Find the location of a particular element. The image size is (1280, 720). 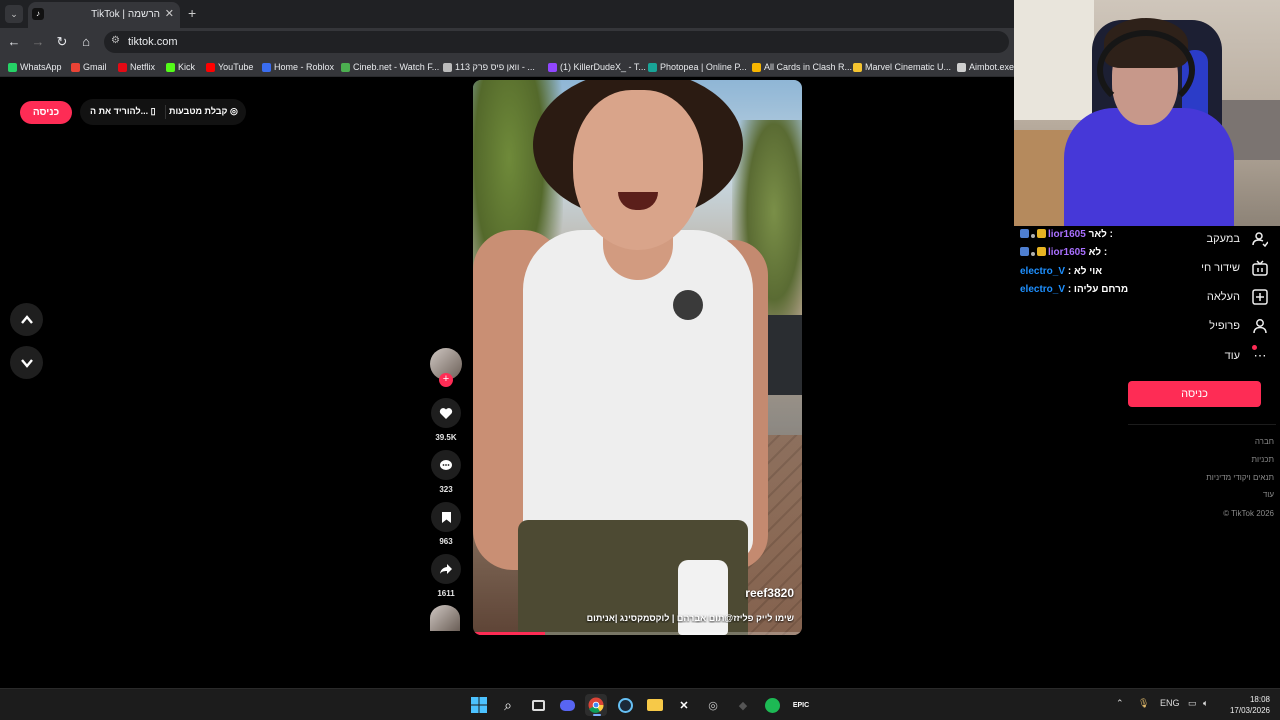

back-icon: ← is located at coordinates (14, 41).